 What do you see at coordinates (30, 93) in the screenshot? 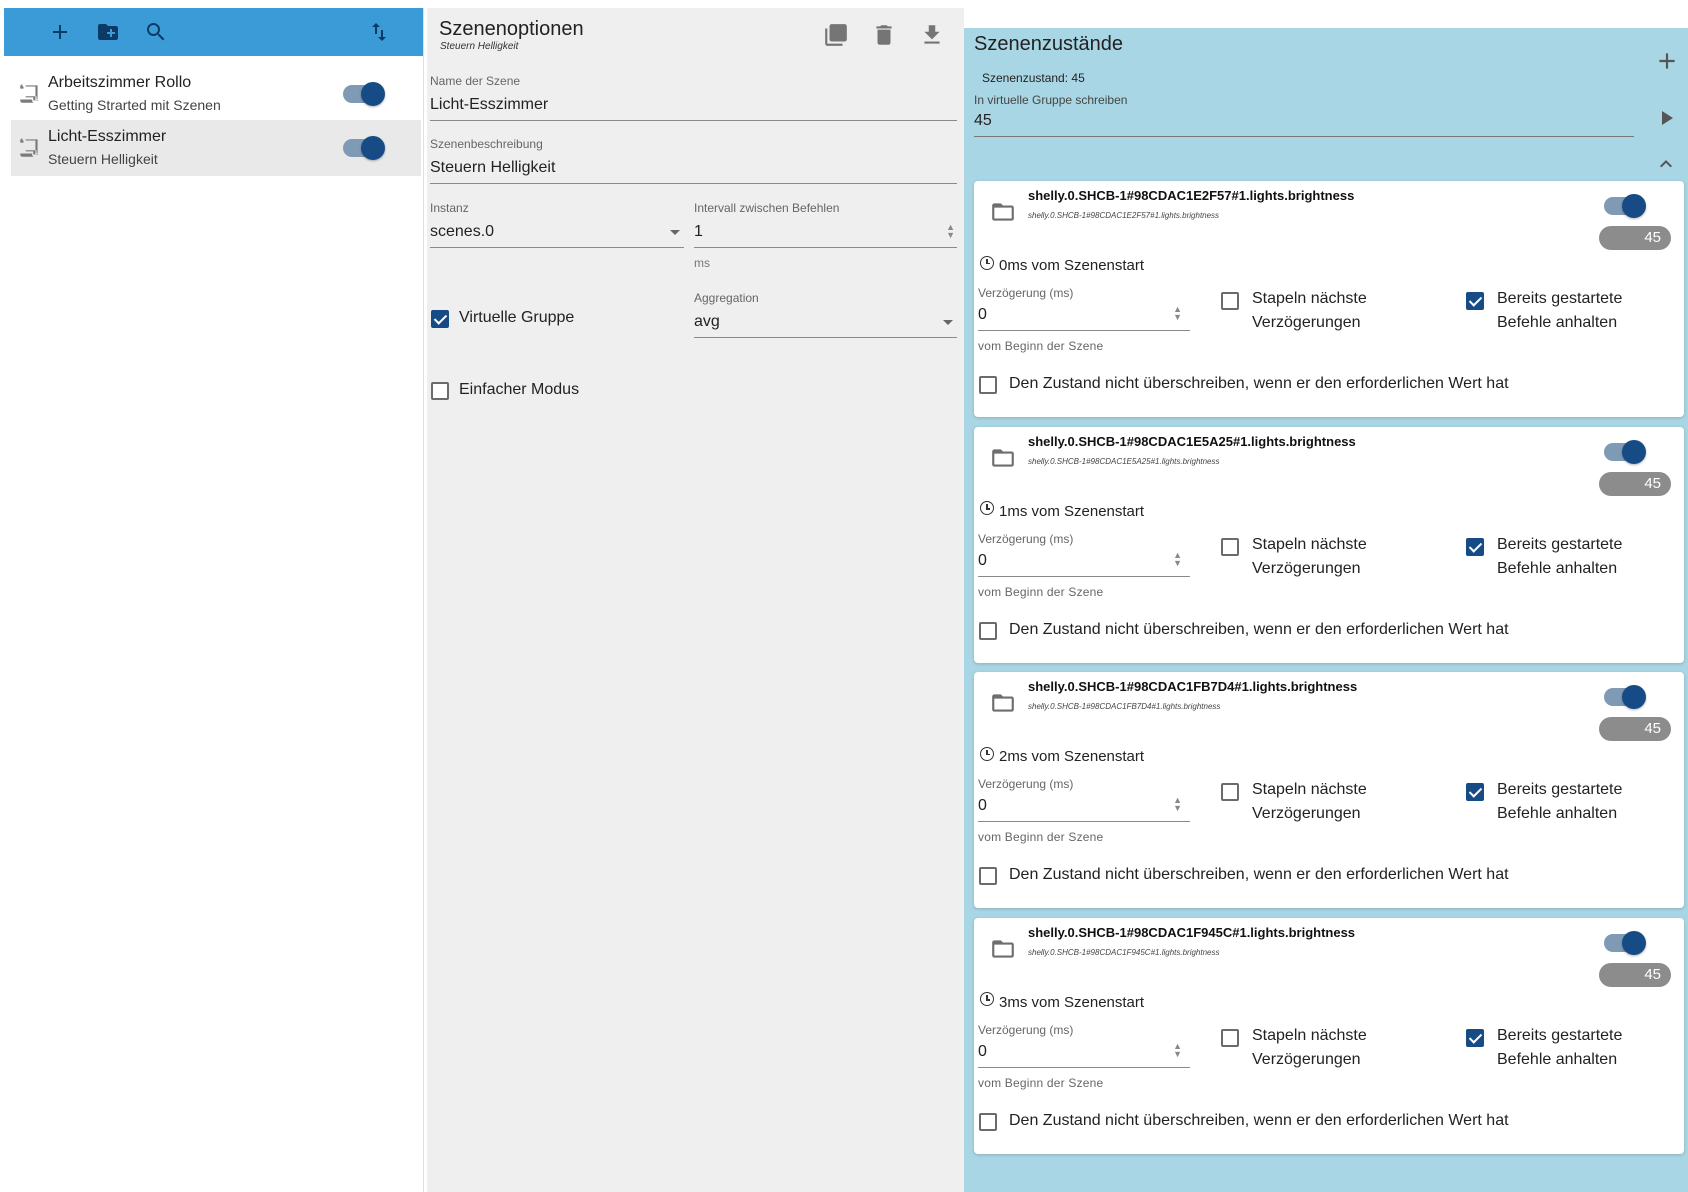
I see `script-icon` at bounding box center [30, 93].